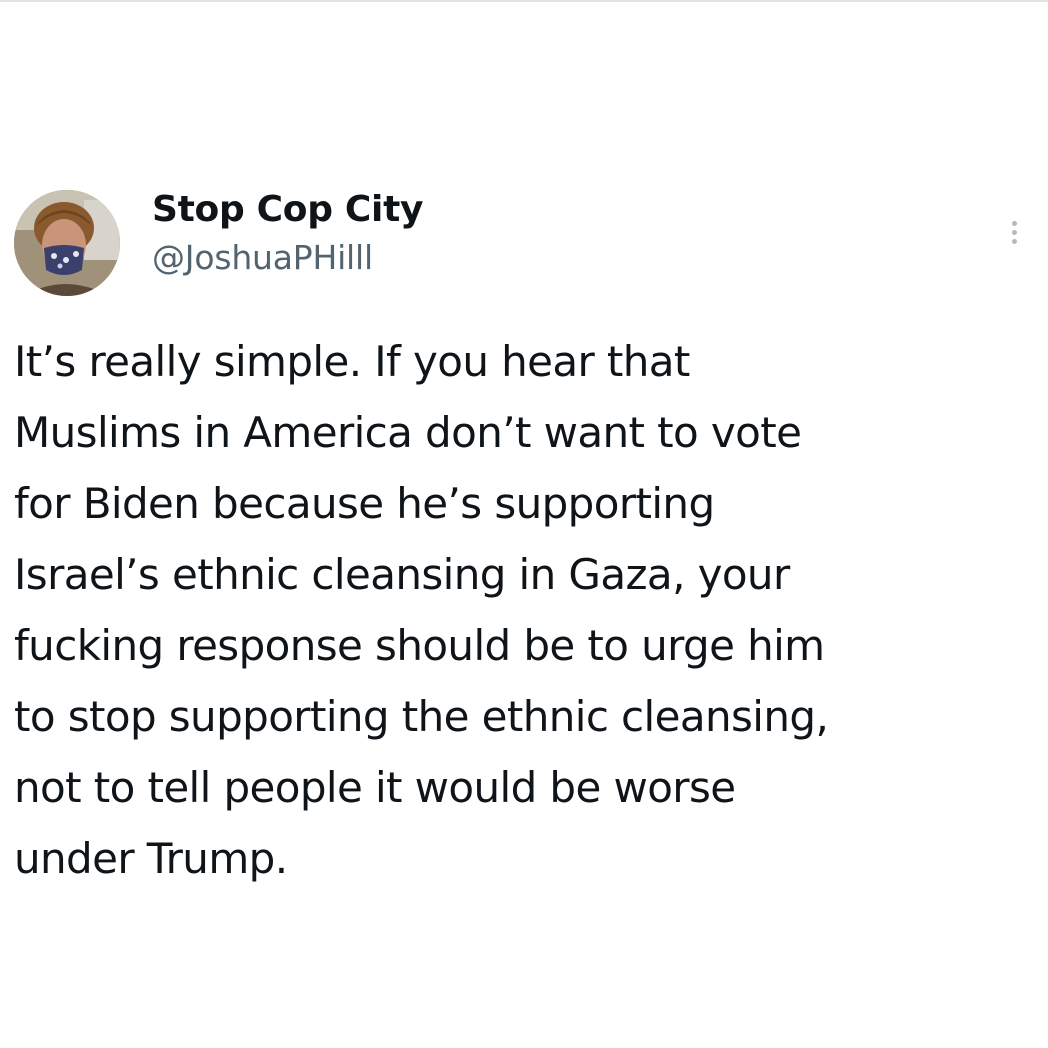  What do you see at coordinates (287, 234) in the screenshot?
I see `author-names: Stop Cop City @JoshuaPHilll` at bounding box center [287, 234].